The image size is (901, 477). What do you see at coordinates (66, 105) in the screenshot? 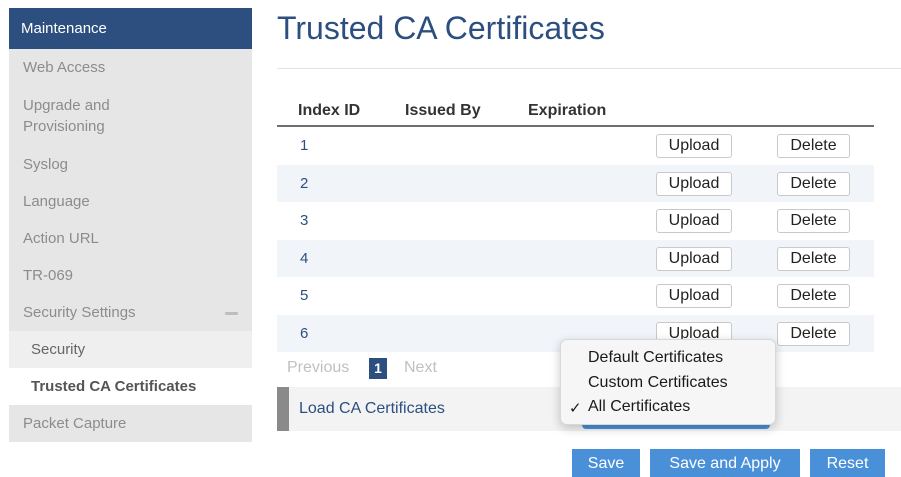
I see `sidebar-item-upgrade-line1: Upgrade and` at bounding box center [66, 105].